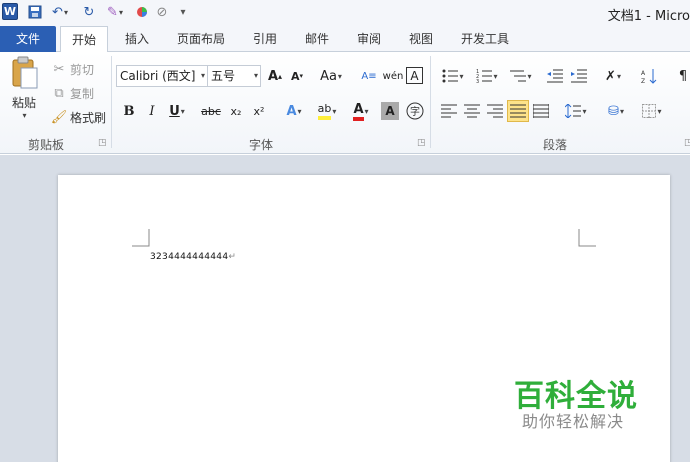  I want to click on brush-icon: ✎ ▾, so click(115, 12).